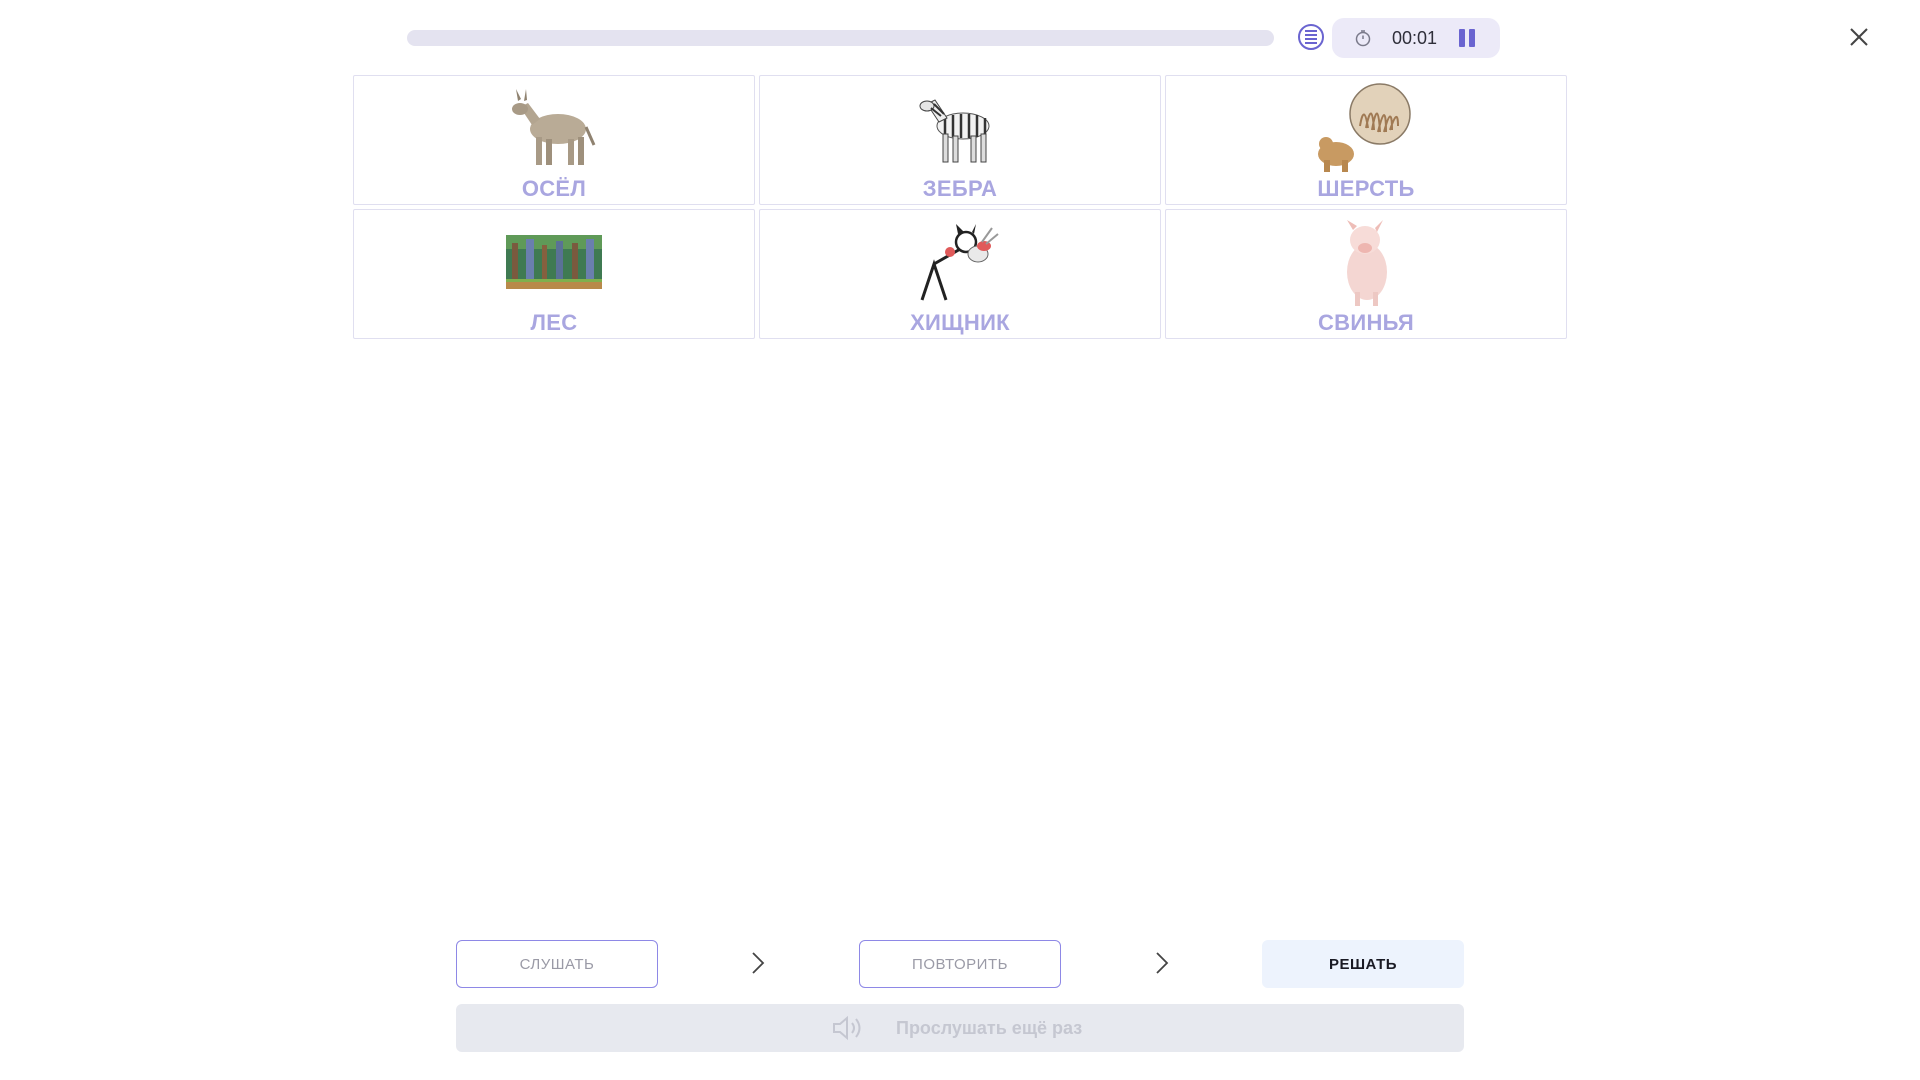 The width and height of the screenshot is (1920, 1080). What do you see at coordinates (1366, 188) in the screenshot?
I see `card-word: ШЕРСТЬ` at bounding box center [1366, 188].